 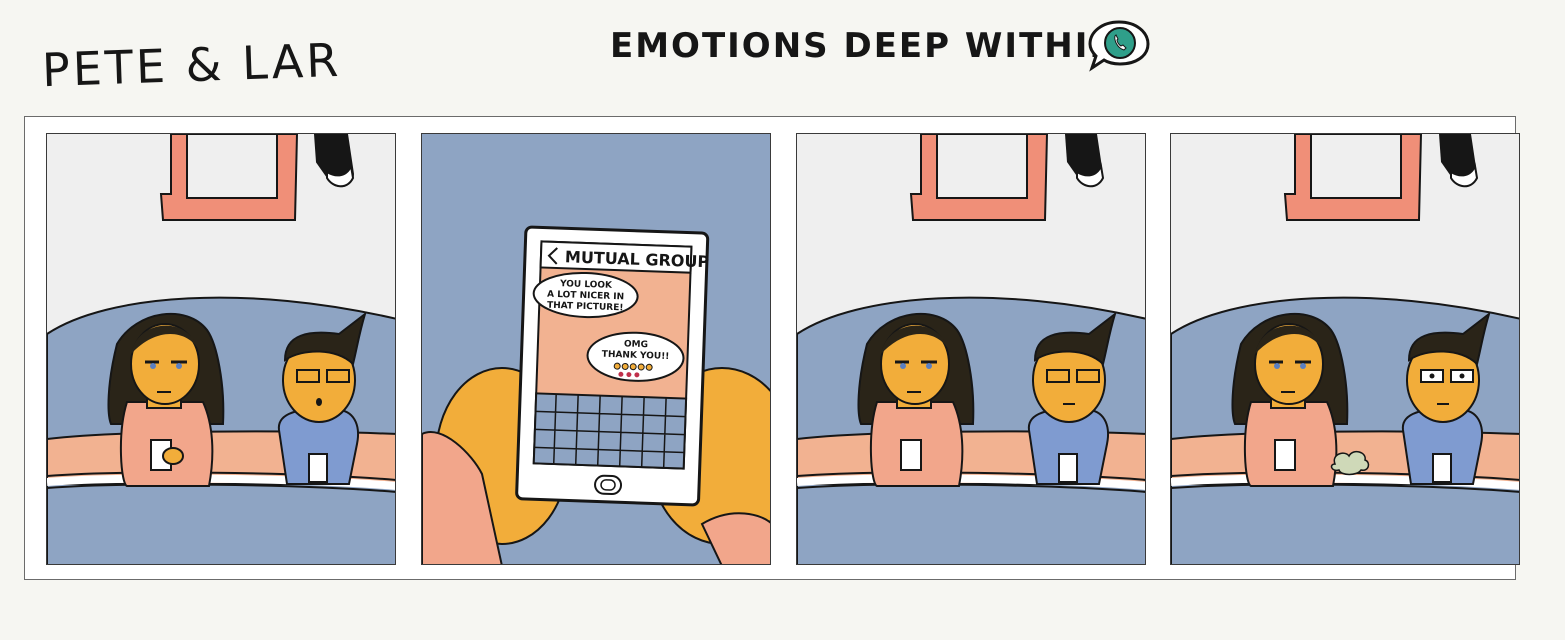 What do you see at coordinates (192, 65) in the screenshot?
I see `comic-logo: PETE & LAR` at bounding box center [192, 65].